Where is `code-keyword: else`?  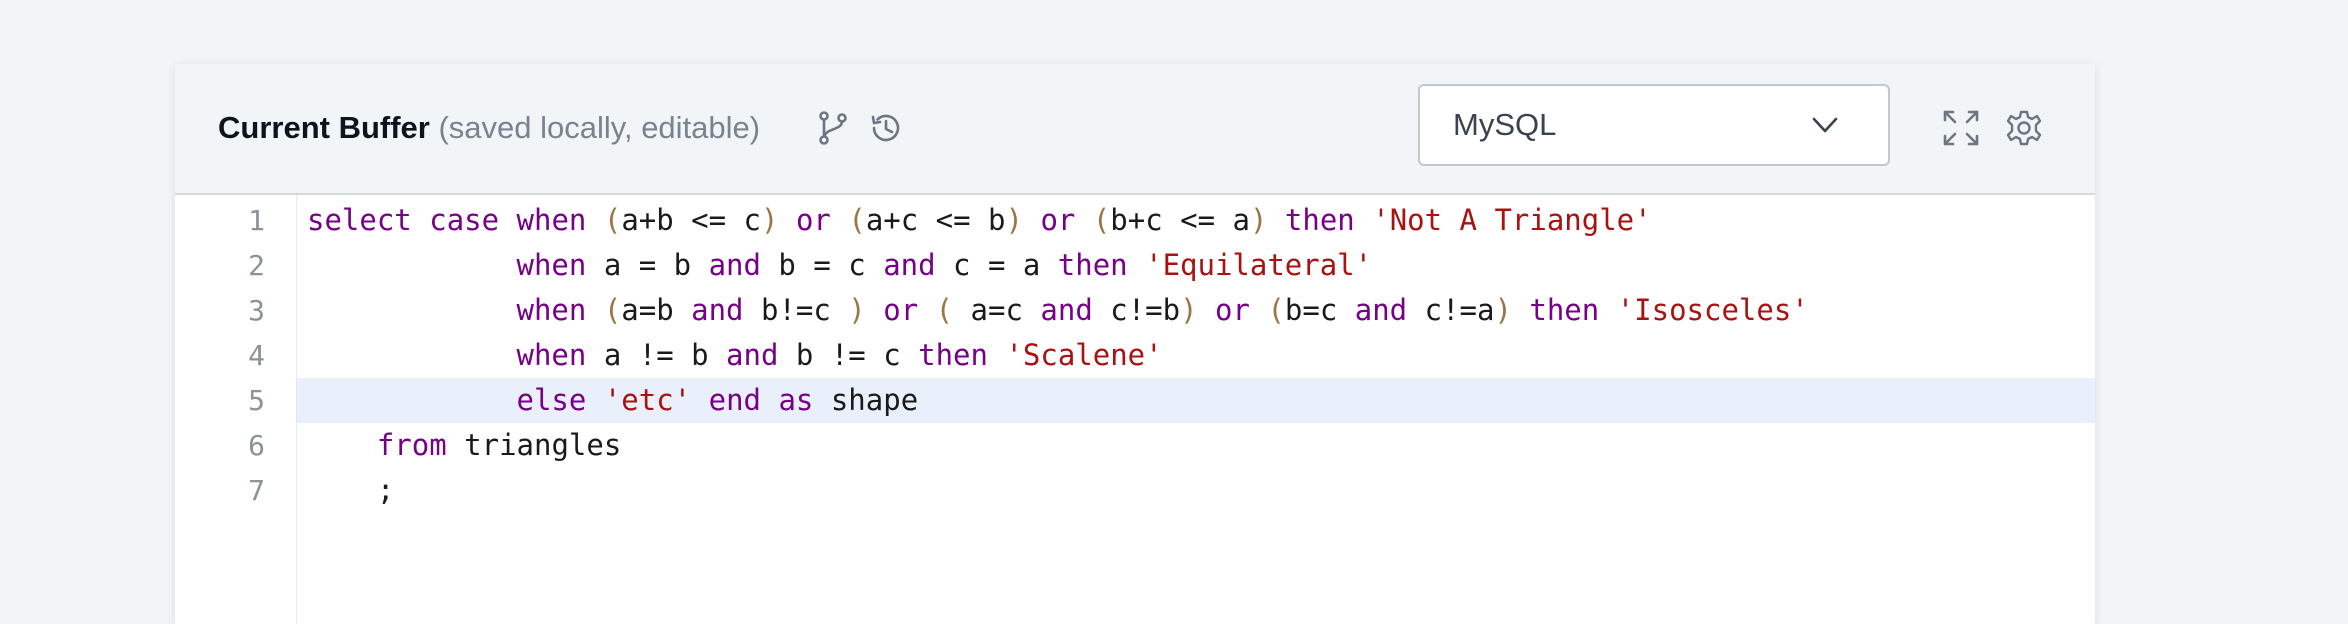 code-keyword: else is located at coordinates (551, 400).